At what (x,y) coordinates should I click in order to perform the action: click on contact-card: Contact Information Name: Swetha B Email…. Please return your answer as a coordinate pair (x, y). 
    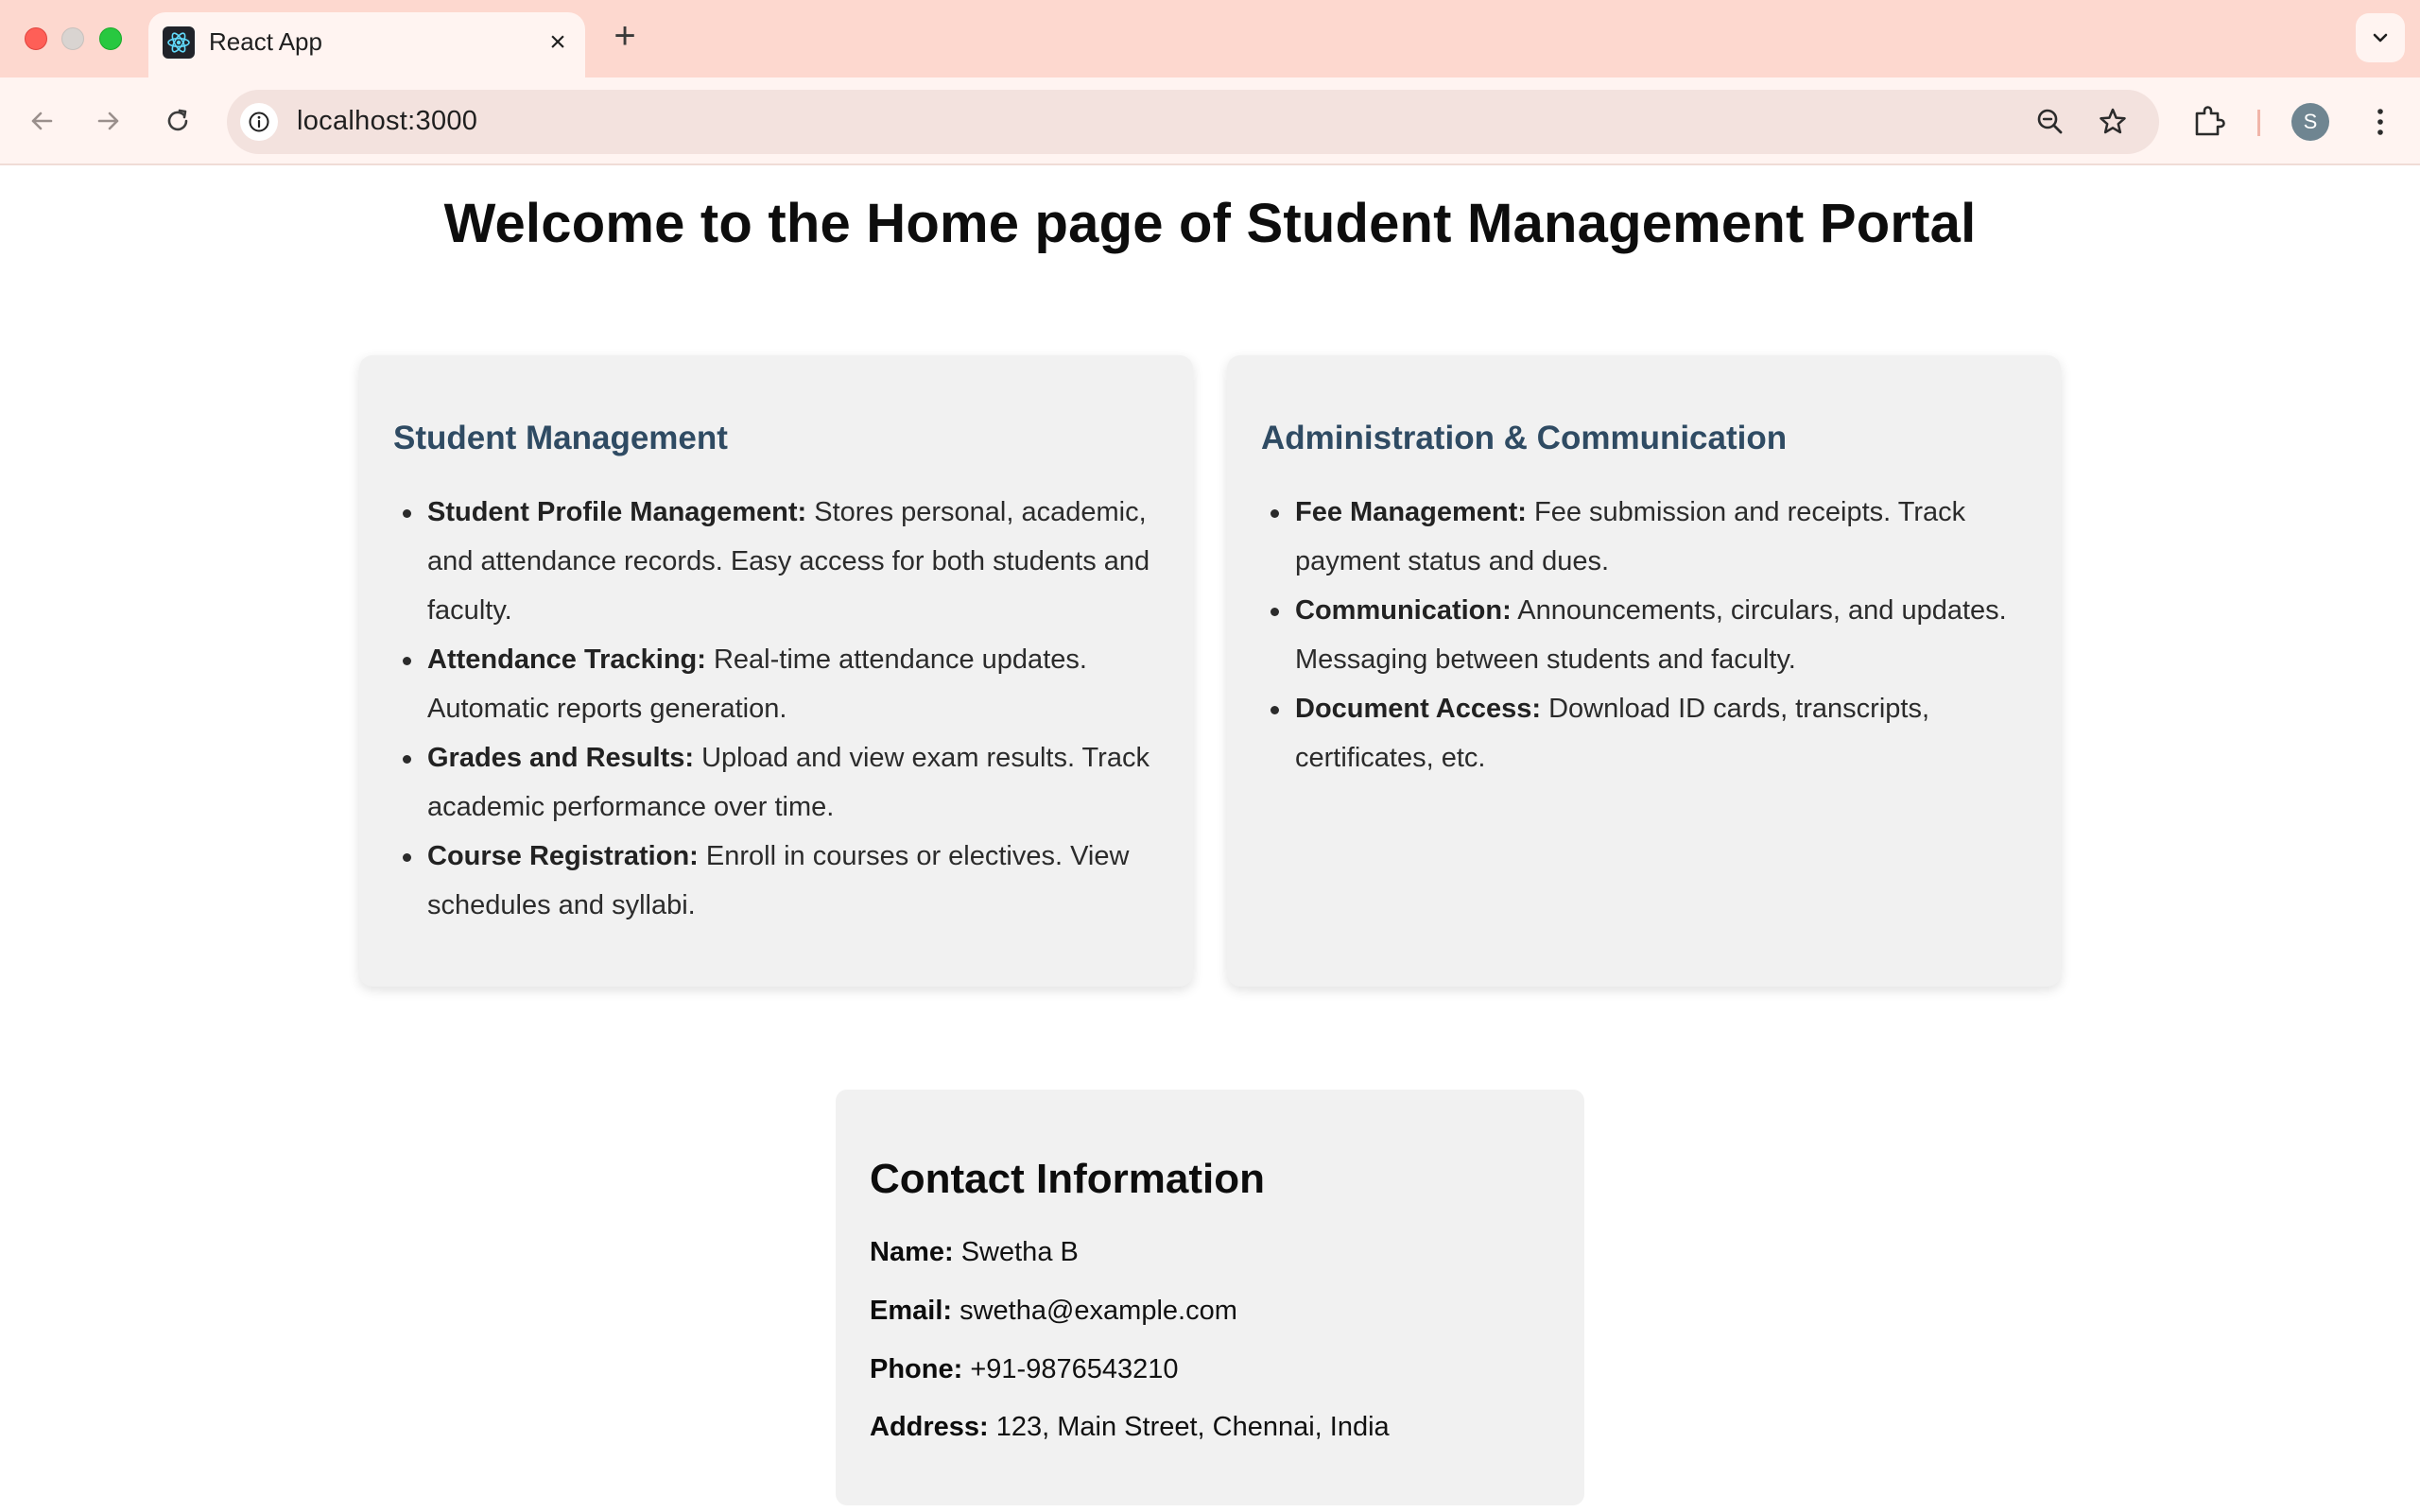
    Looking at the image, I should click on (1210, 1297).